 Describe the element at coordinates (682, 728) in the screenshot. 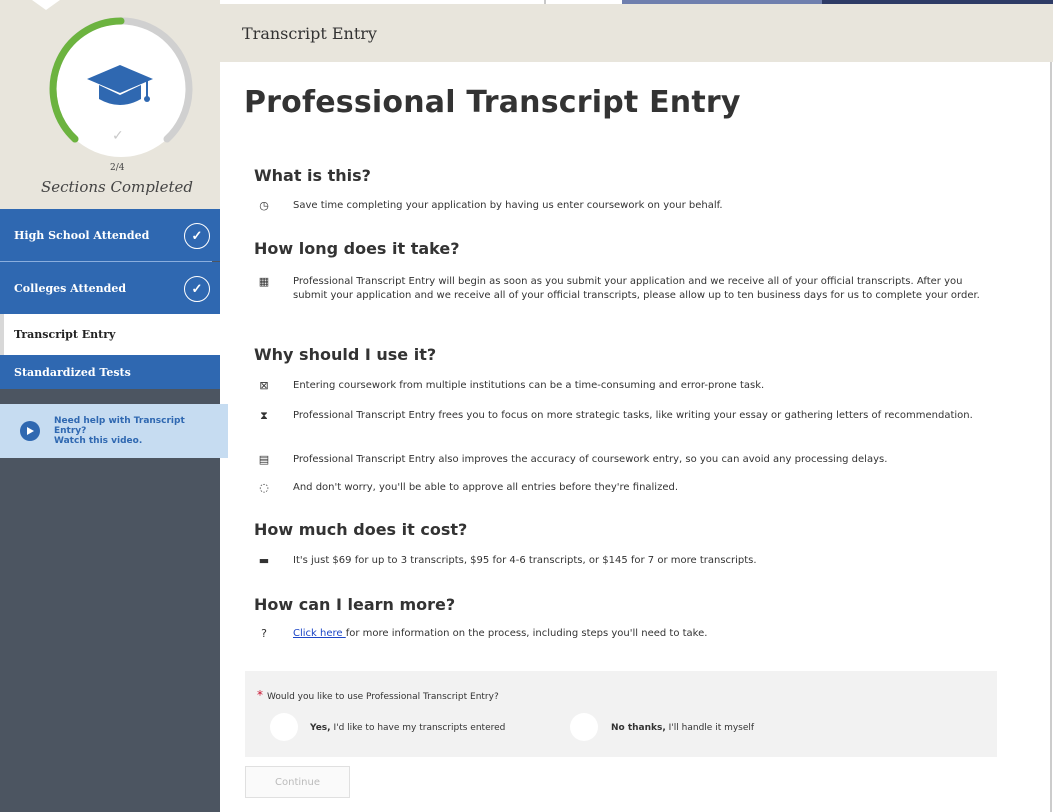

I see `radio-no-label: No thanks, I'll handle it myself` at that location.